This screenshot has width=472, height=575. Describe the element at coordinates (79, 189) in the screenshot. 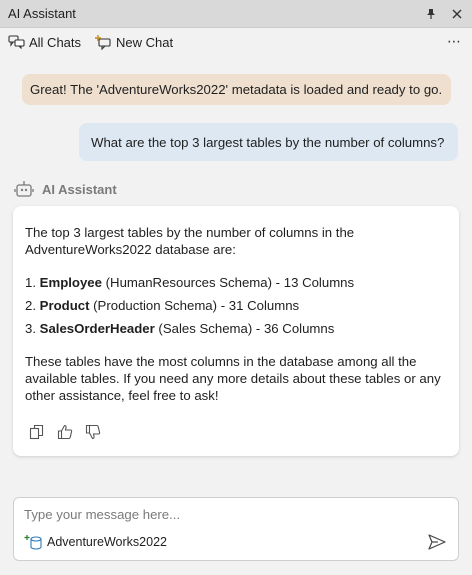

I see `assistant-name: AI Assistant` at that location.